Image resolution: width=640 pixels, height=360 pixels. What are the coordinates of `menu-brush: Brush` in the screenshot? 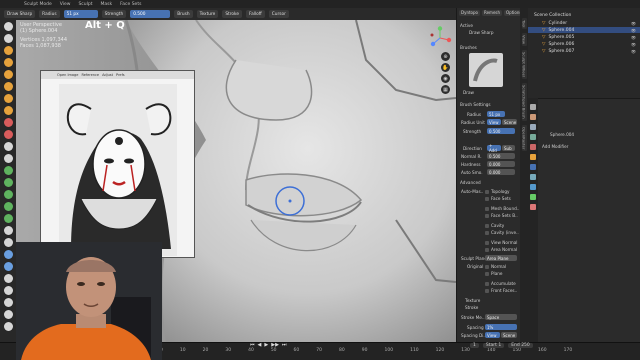 It's located at (183, 14).